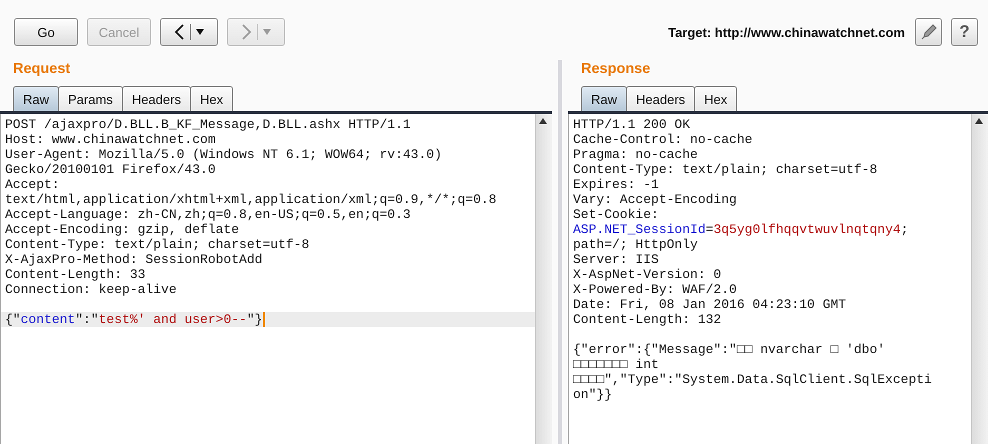  What do you see at coordinates (647, 319) in the screenshot?
I see `code-line: Content-Length: 132` at bounding box center [647, 319].